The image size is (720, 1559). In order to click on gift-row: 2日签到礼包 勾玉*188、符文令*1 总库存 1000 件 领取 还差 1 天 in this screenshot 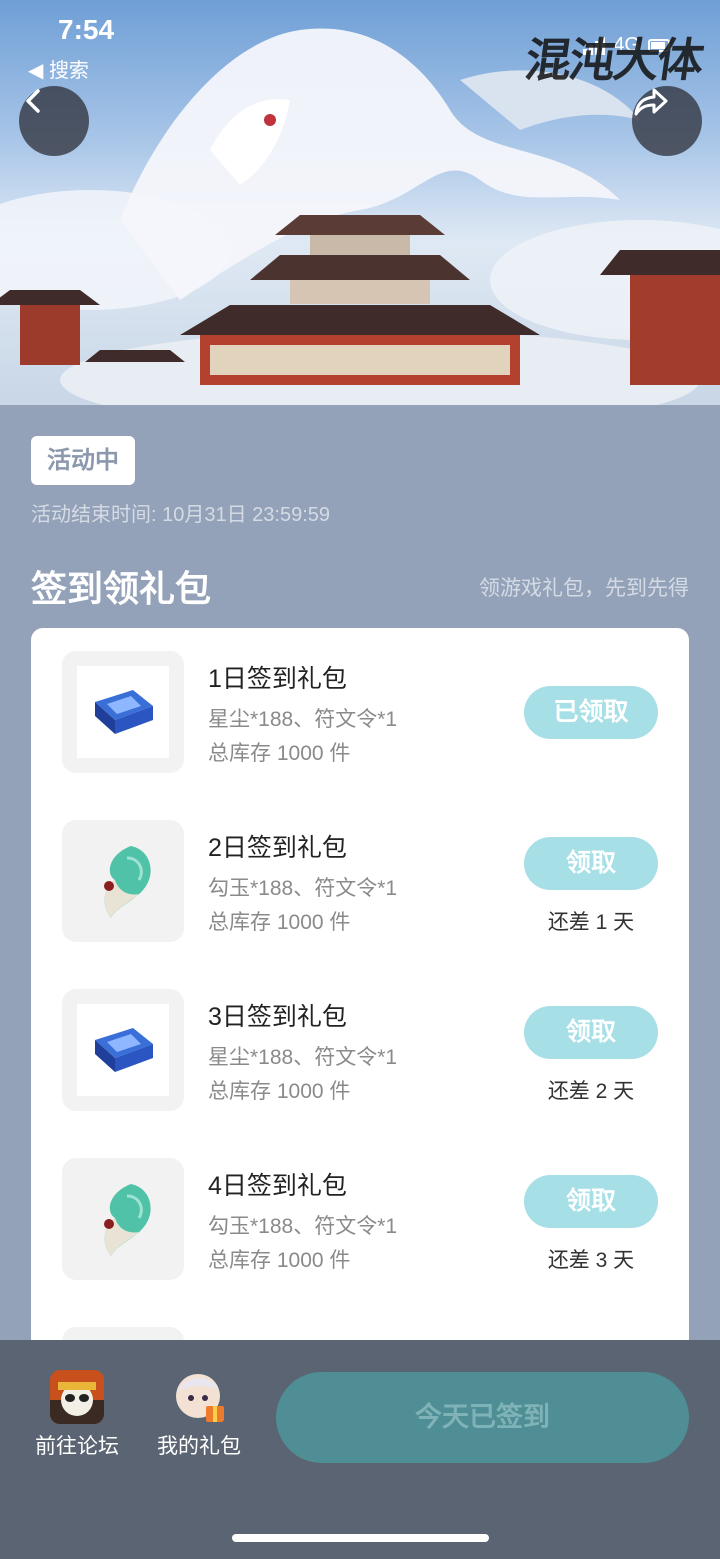, I will do `click(360, 881)`.